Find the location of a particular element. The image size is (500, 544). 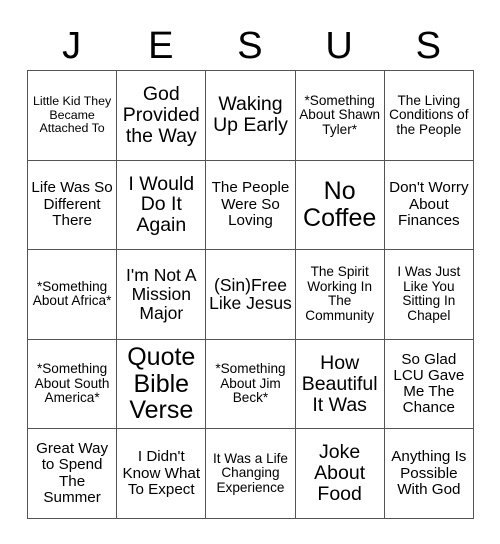

bingo-cell: Little Kid They Became Attached To is located at coordinates (72, 115).